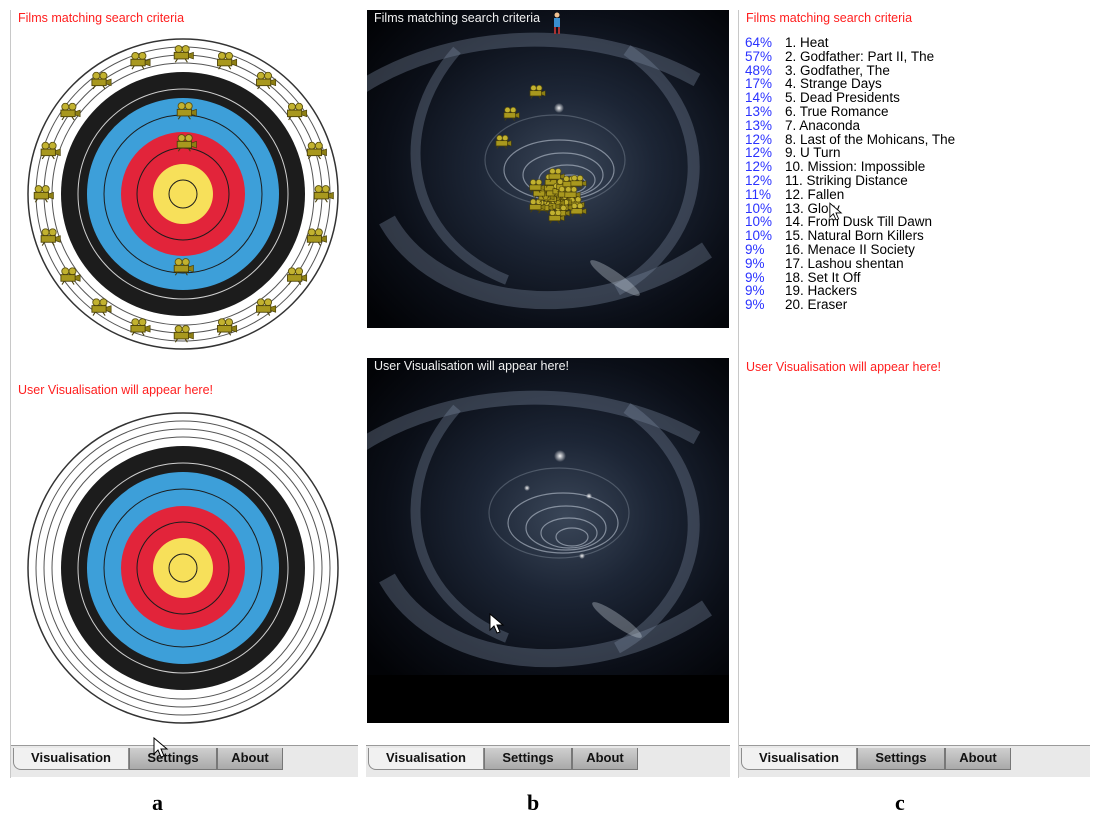  What do you see at coordinates (759, 56) in the screenshot?
I see `match-percent: 57%` at bounding box center [759, 56].